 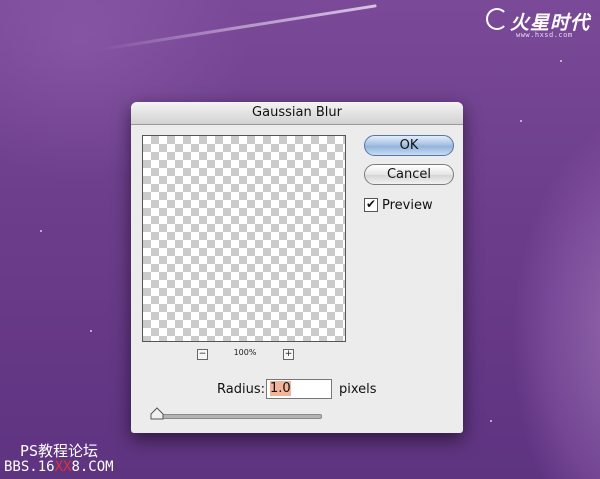 I want to click on radius-label: Radius:, so click(x=241, y=389).